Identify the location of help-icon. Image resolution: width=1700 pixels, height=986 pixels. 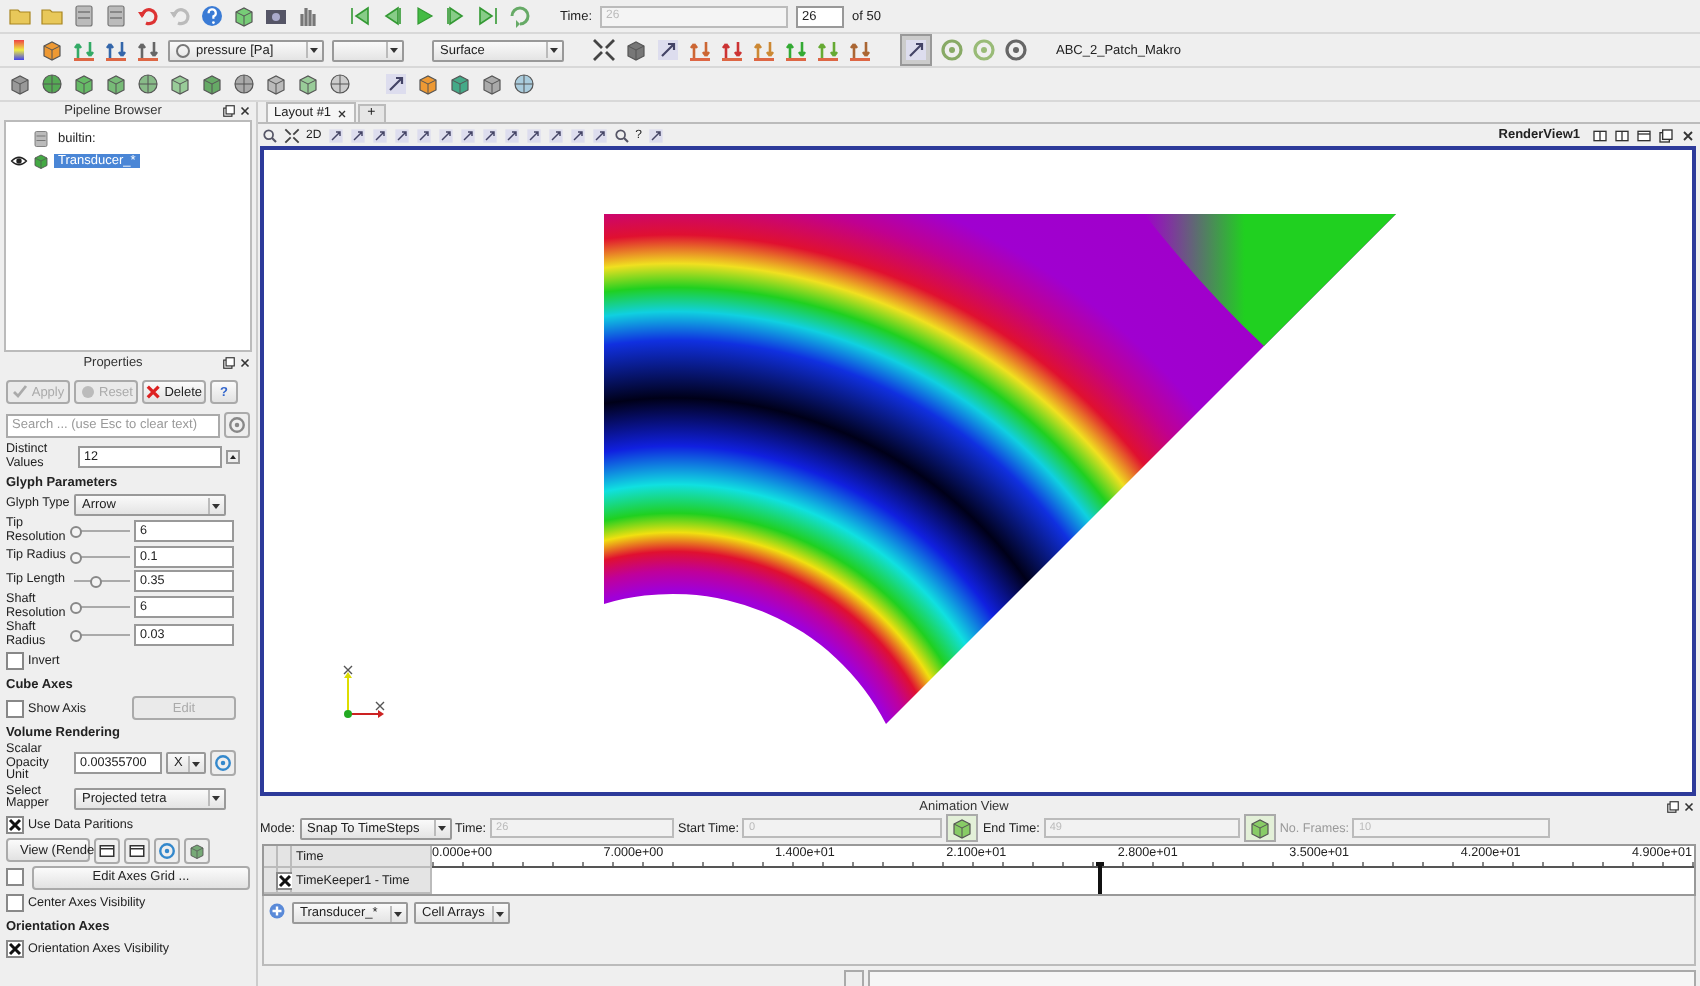
(212, 16).